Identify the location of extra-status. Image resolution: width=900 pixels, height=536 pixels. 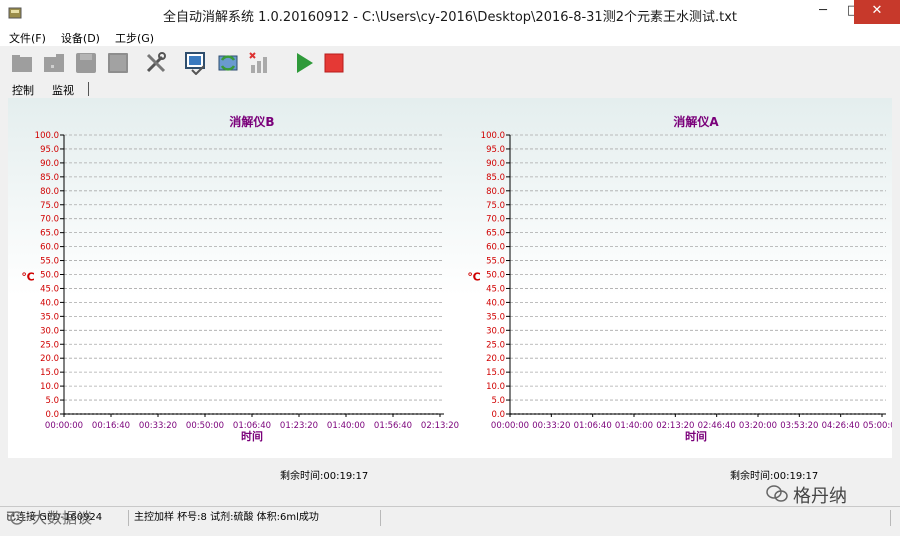
(637, 518).